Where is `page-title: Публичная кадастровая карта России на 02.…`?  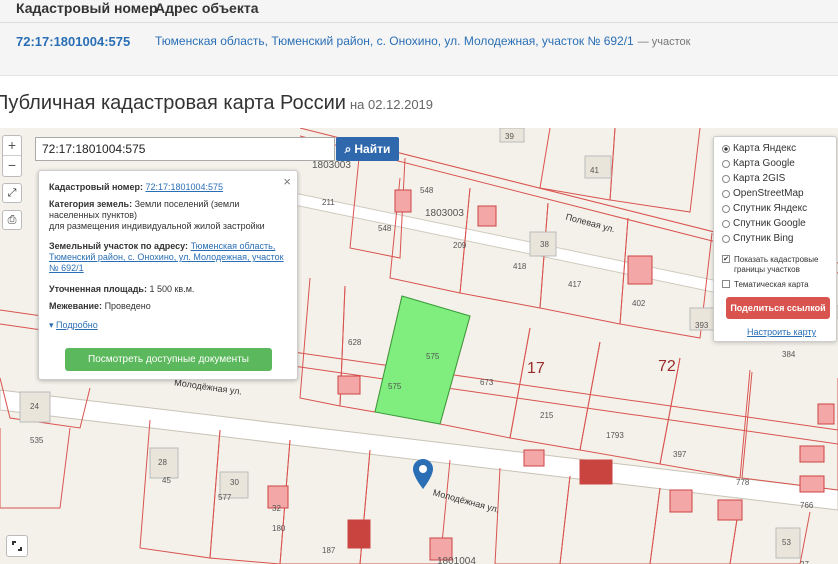 page-title: Публичная кадастровая карта России на 02.… is located at coordinates (216, 103).